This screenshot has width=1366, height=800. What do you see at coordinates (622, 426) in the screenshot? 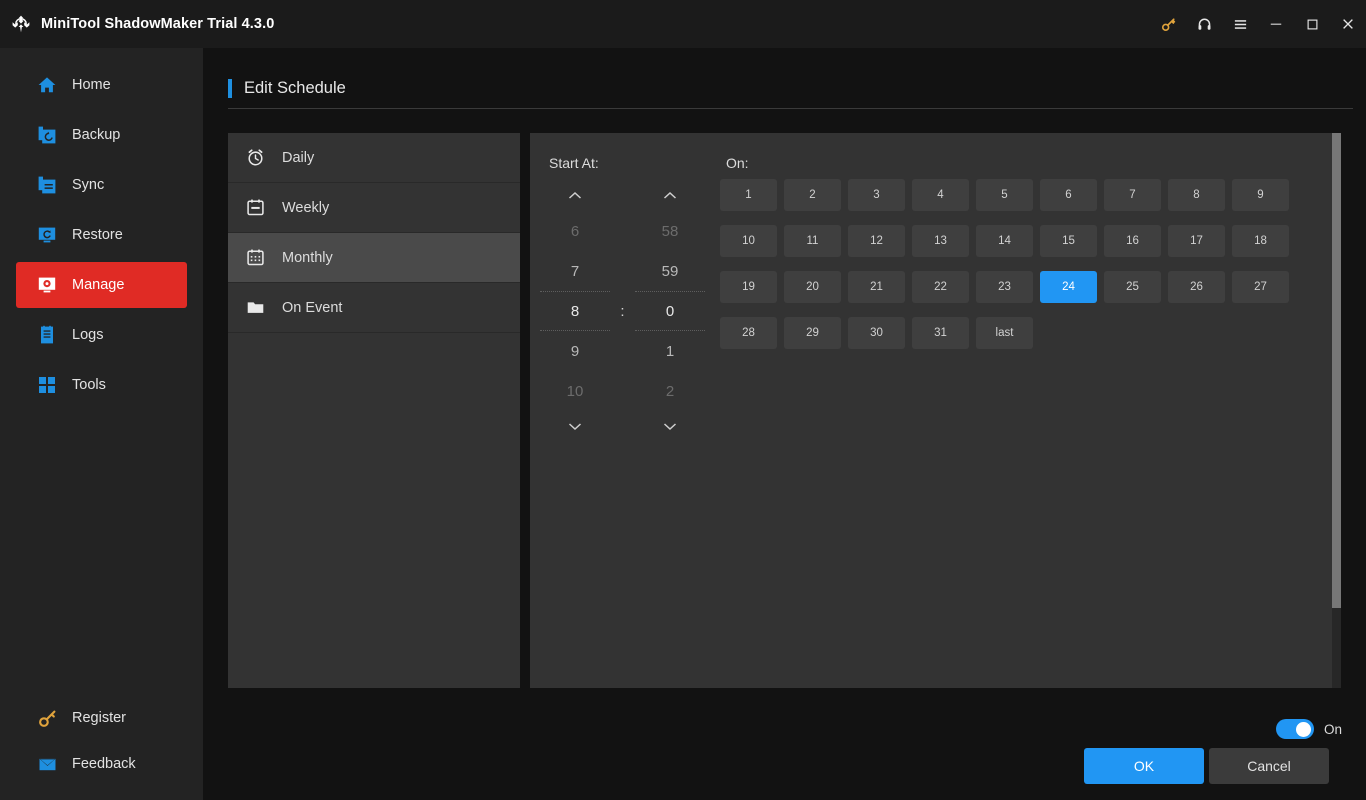
I see `spinner-down-arrows` at bounding box center [622, 426].